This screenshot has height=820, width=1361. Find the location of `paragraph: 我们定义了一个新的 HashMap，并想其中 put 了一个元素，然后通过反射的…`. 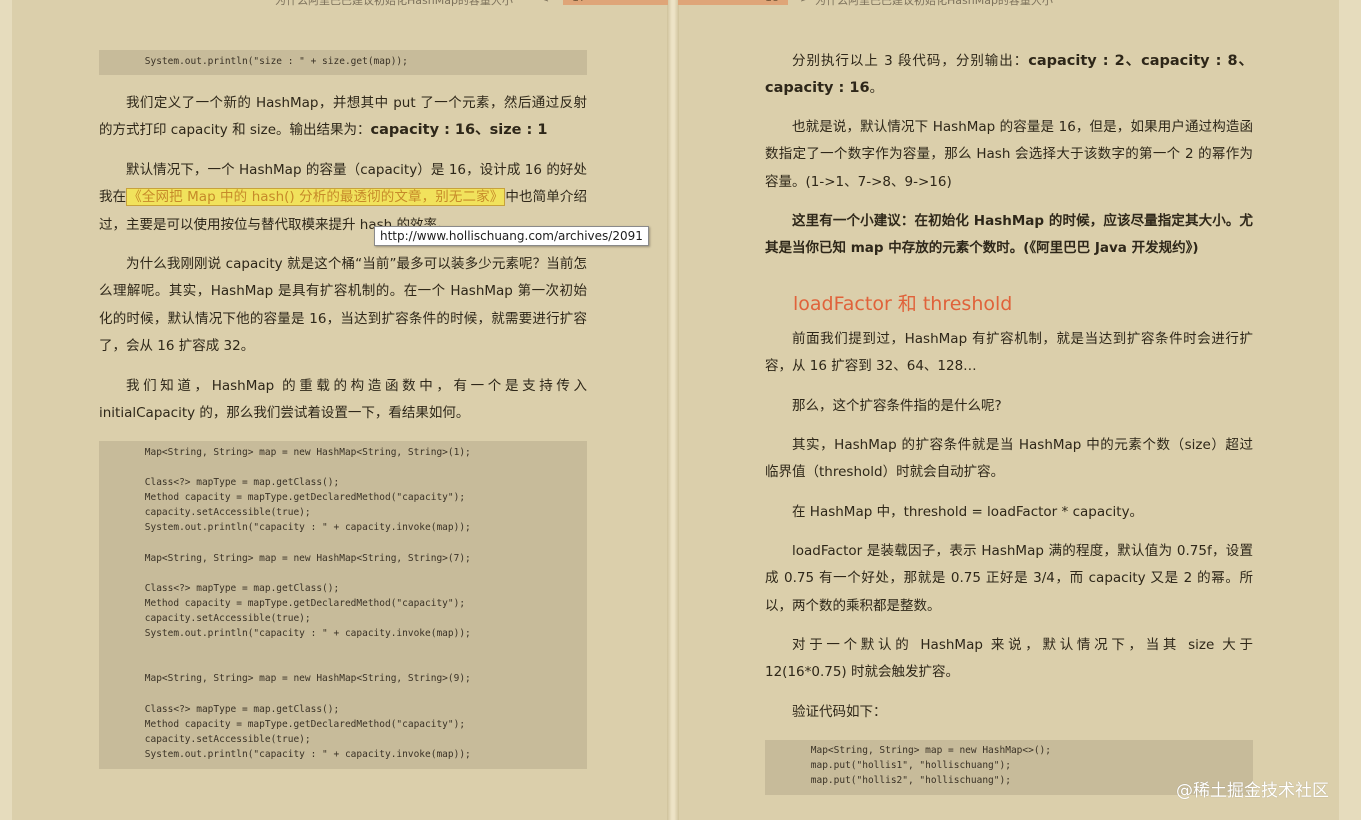

paragraph: 我们定义了一个新的 HashMap，并想其中 put 了一个元素，然后通过反射的… is located at coordinates (343, 117).